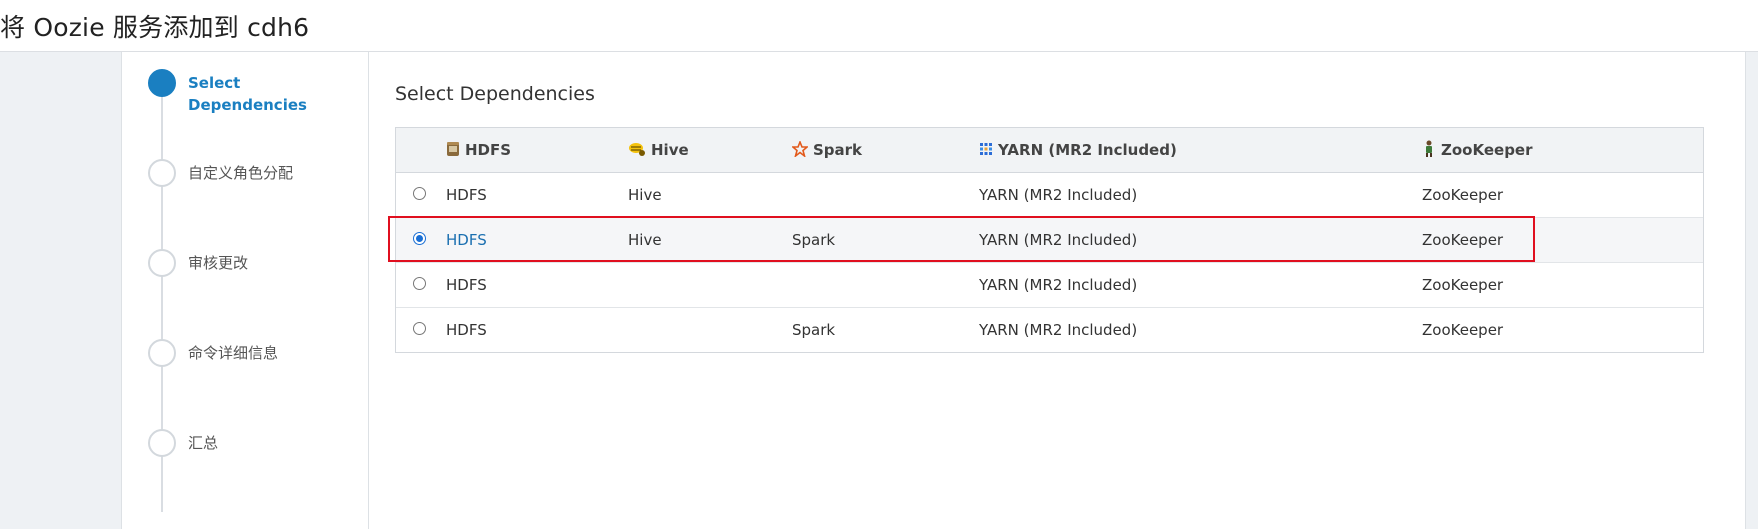 This screenshot has height=529, width=1758. I want to click on left-gutter, so click(61, 290).